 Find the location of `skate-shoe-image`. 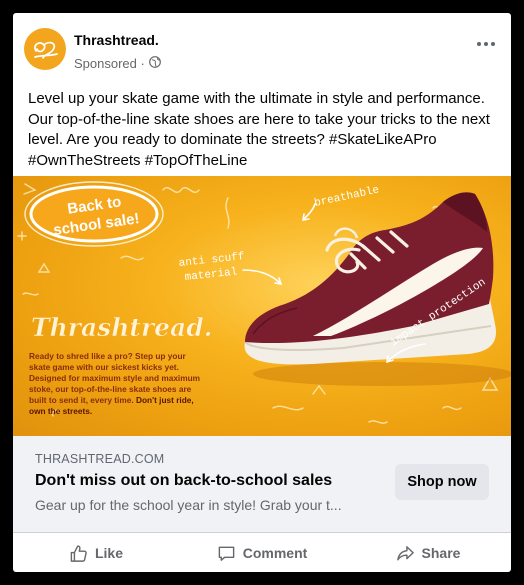

skate-shoe-image is located at coordinates (370, 278).